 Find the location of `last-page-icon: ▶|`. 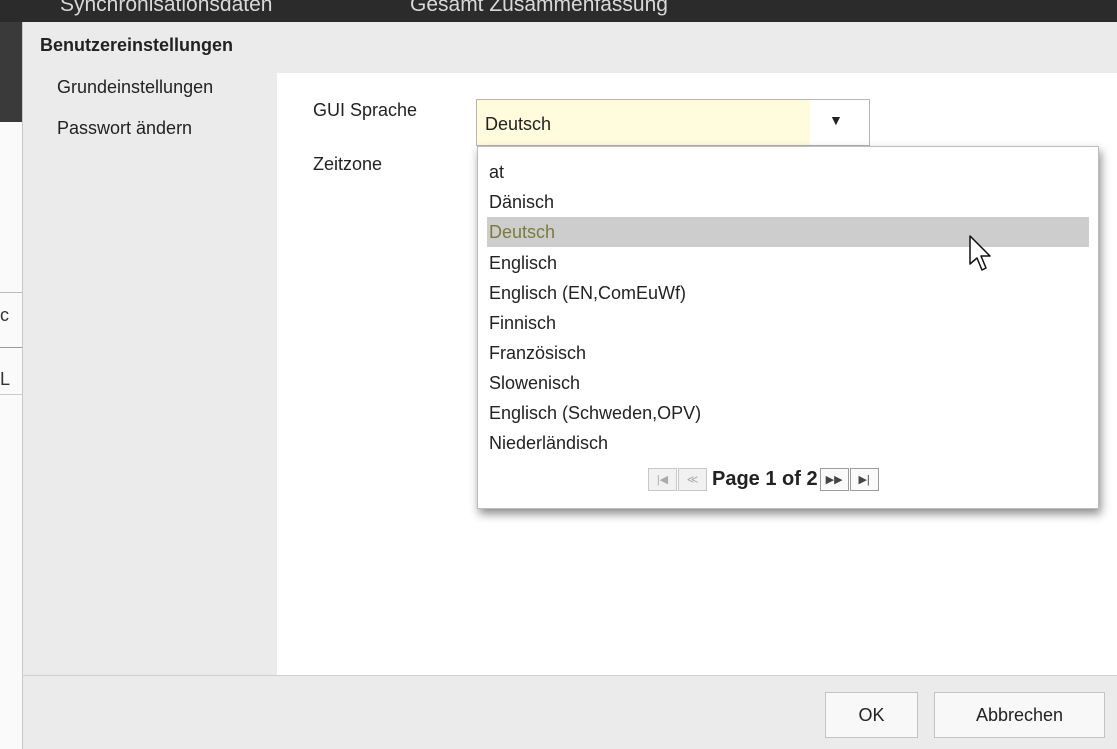

last-page-icon: ▶| is located at coordinates (864, 479).